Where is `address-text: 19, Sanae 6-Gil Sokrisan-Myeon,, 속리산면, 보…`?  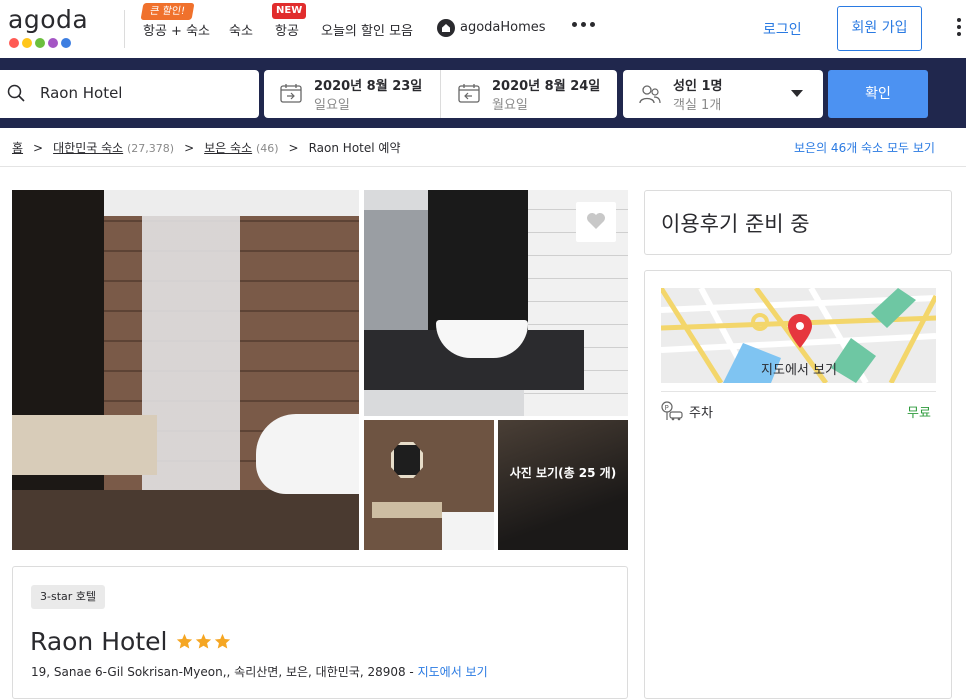
address-text: 19, Sanae 6-Gil Sokrisan-Myeon,, 속리산면, 보… is located at coordinates (224, 672).